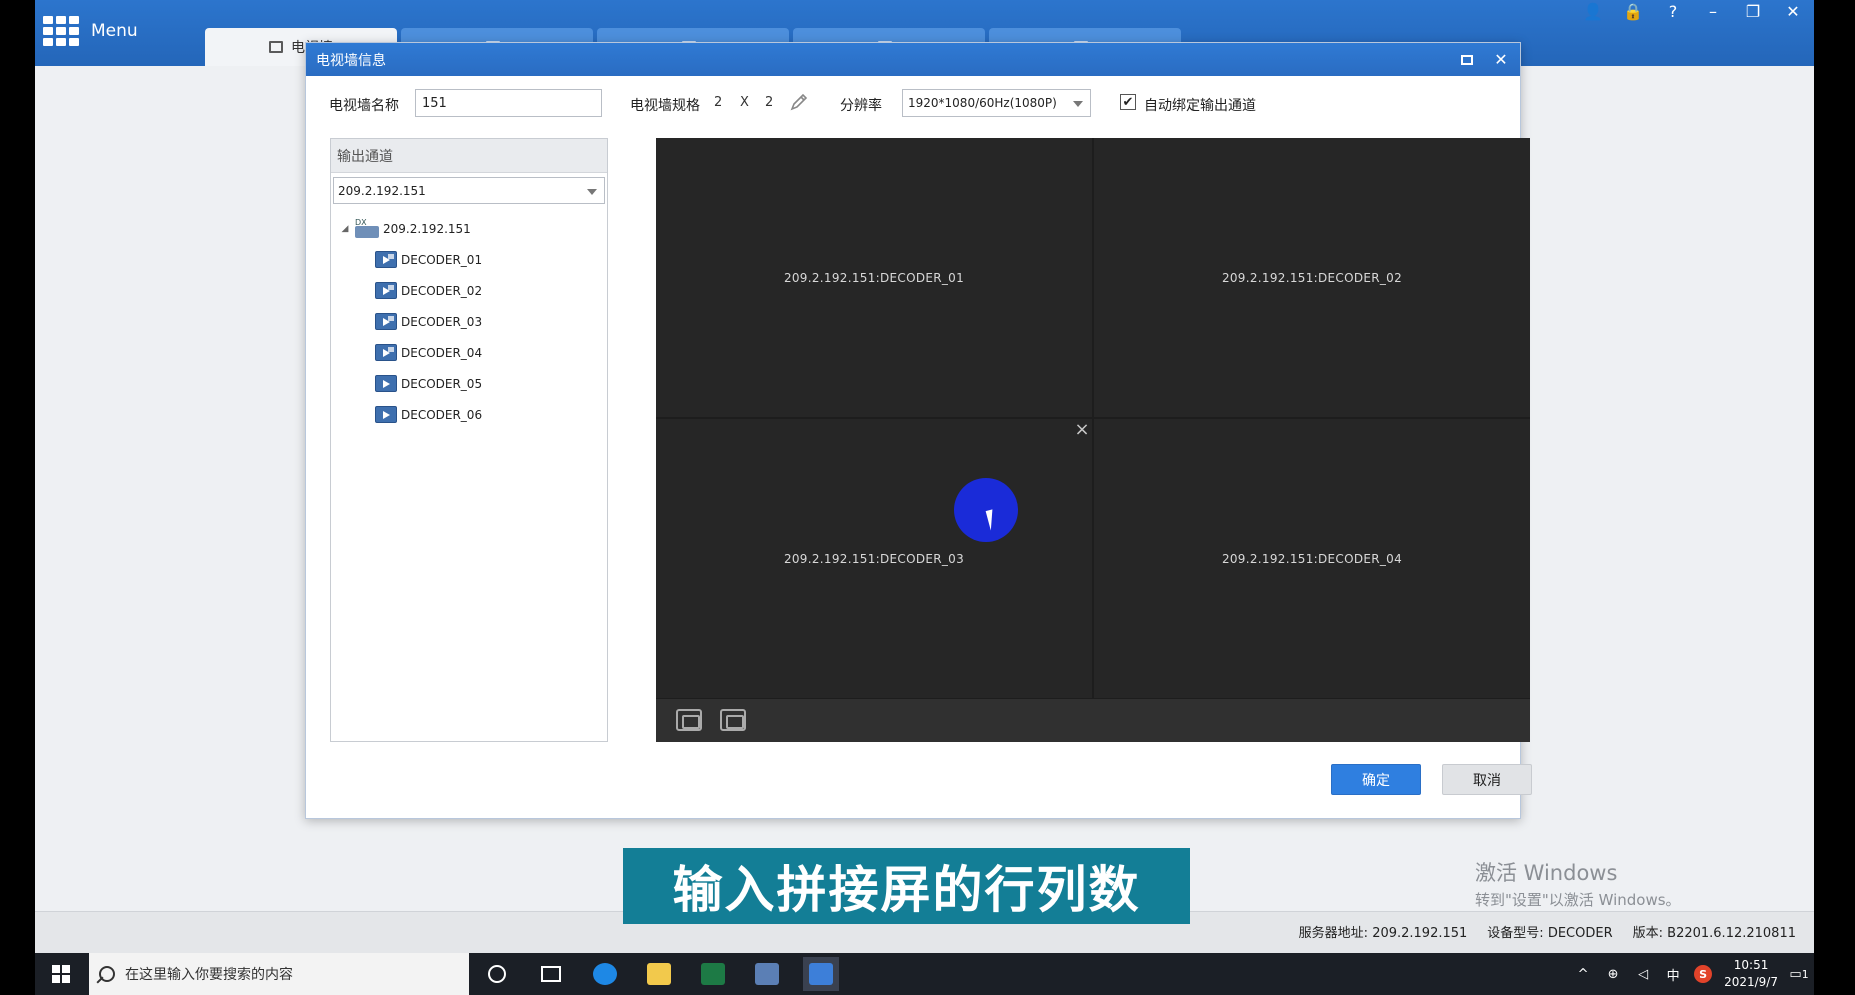  What do you see at coordinates (442, 414) in the screenshot?
I see `channel-label: DECODER_06` at bounding box center [442, 414].